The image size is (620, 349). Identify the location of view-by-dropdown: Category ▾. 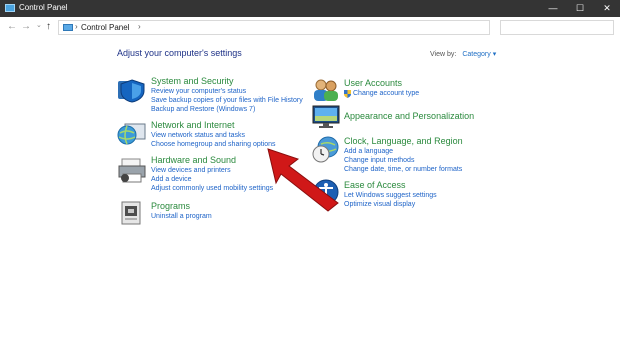
(479, 54).